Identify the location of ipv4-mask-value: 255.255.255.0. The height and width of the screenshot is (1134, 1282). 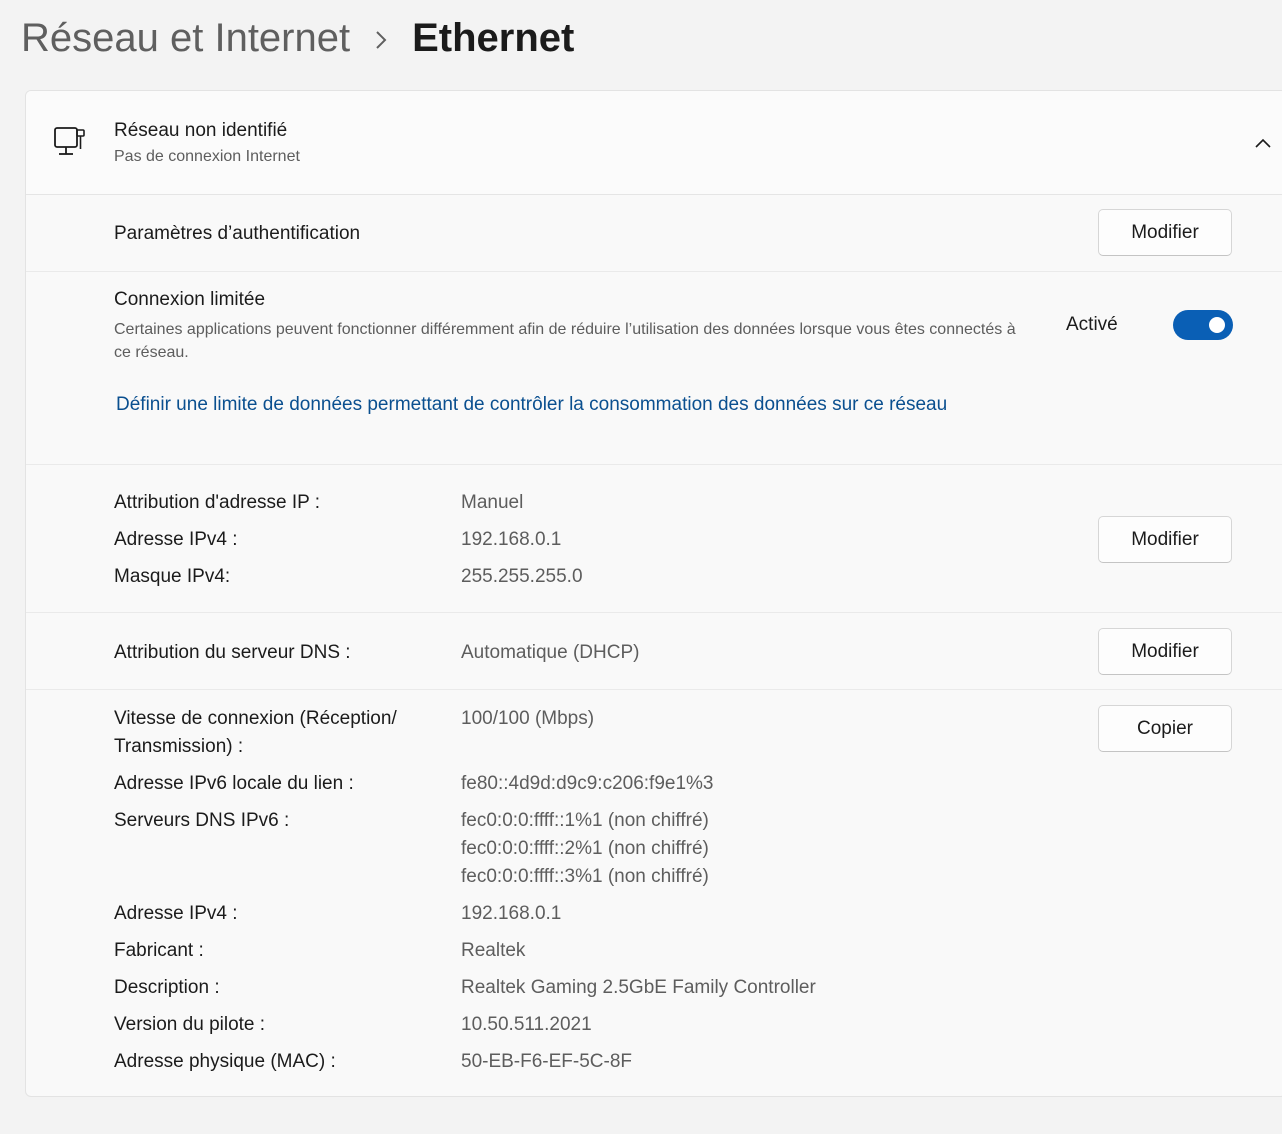
(522, 576).